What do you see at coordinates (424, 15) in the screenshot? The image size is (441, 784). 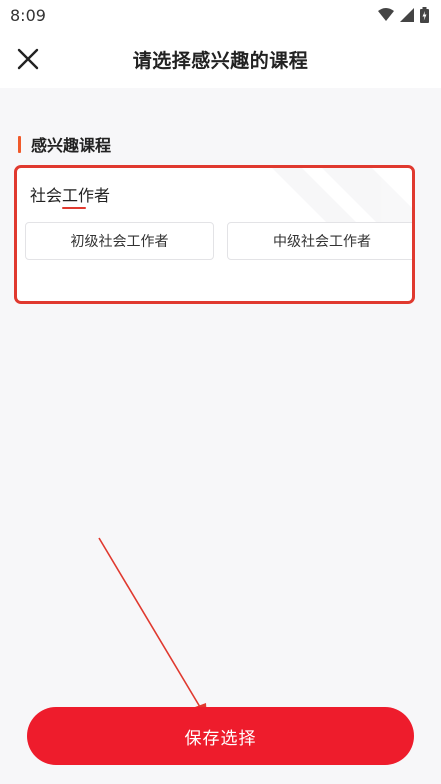 I see `battery-icon` at bounding box center [424, 15].